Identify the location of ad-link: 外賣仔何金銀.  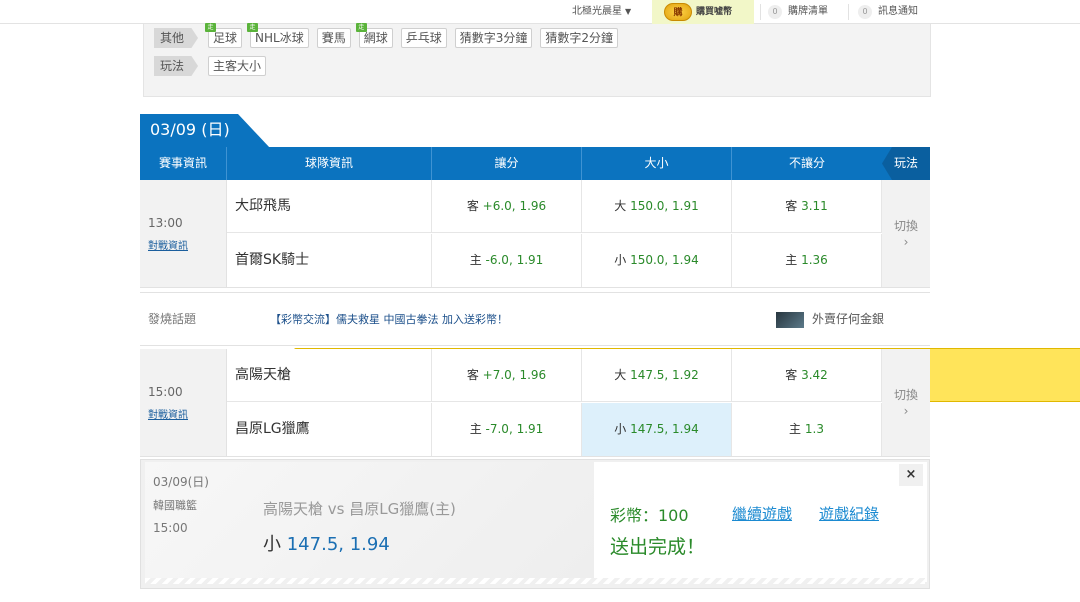
(848, 319).